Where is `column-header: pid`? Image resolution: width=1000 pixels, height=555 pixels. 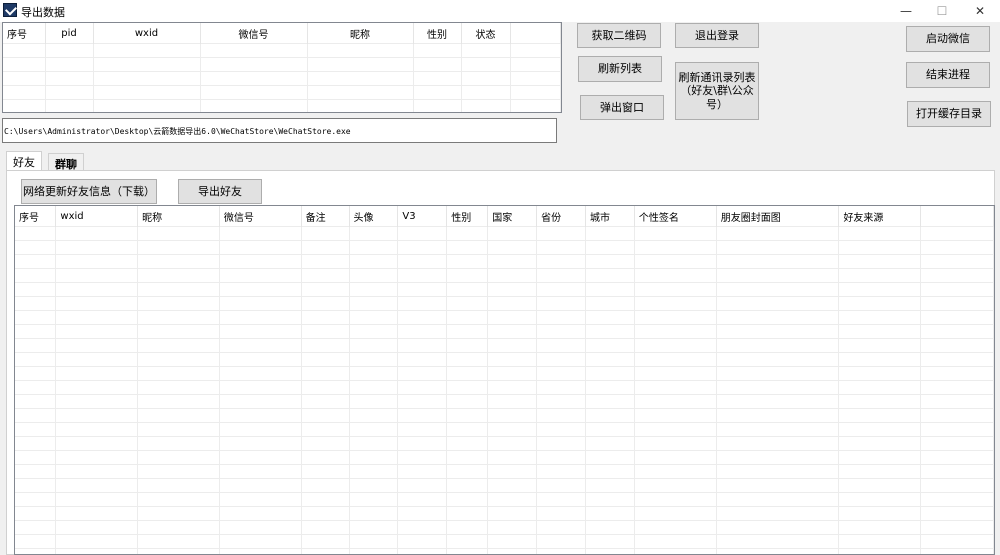 column-header: pid is located at coordinates (69, 33).